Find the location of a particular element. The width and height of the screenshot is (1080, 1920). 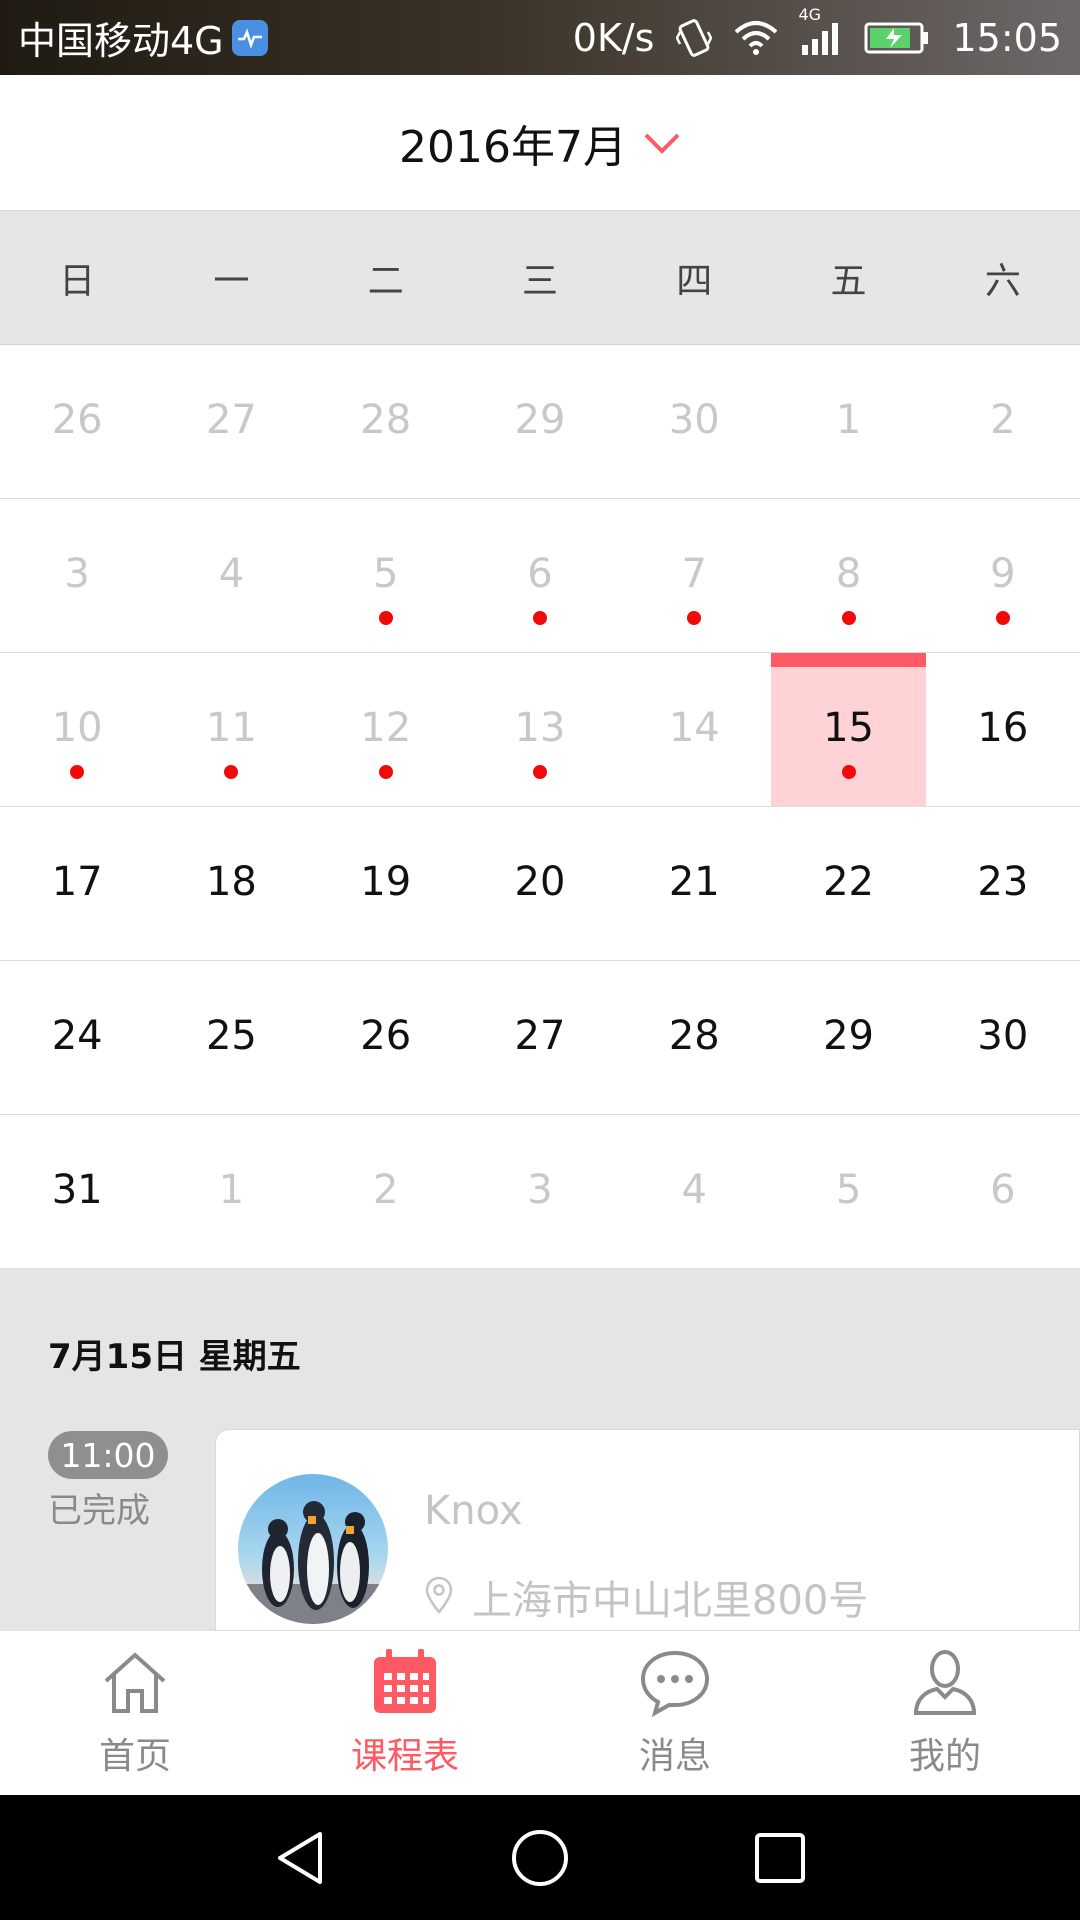

calendar-day: 25 is located at coordinates (231, 1037).